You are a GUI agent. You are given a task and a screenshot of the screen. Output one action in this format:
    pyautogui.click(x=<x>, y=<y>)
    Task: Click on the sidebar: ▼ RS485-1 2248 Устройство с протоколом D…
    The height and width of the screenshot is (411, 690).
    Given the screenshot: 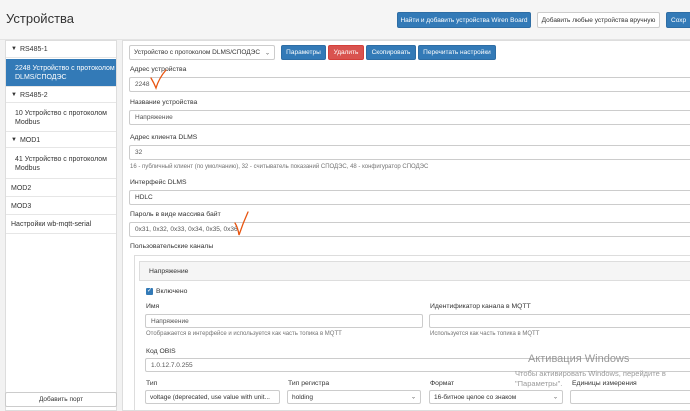 What is the action you would take?
    pyautogui.click(x=61, y=225)
    